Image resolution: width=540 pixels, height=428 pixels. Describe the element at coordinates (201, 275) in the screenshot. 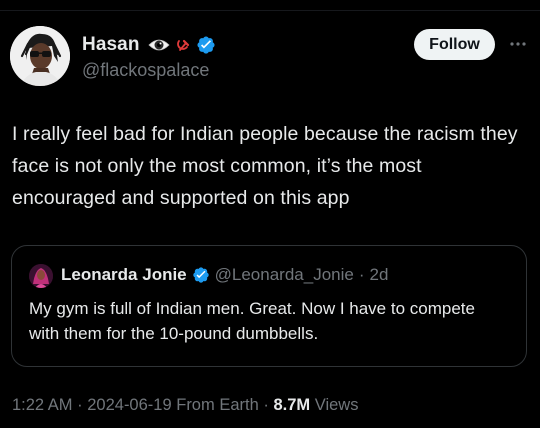

I see `quoted-verified-badge-icon` at that location.